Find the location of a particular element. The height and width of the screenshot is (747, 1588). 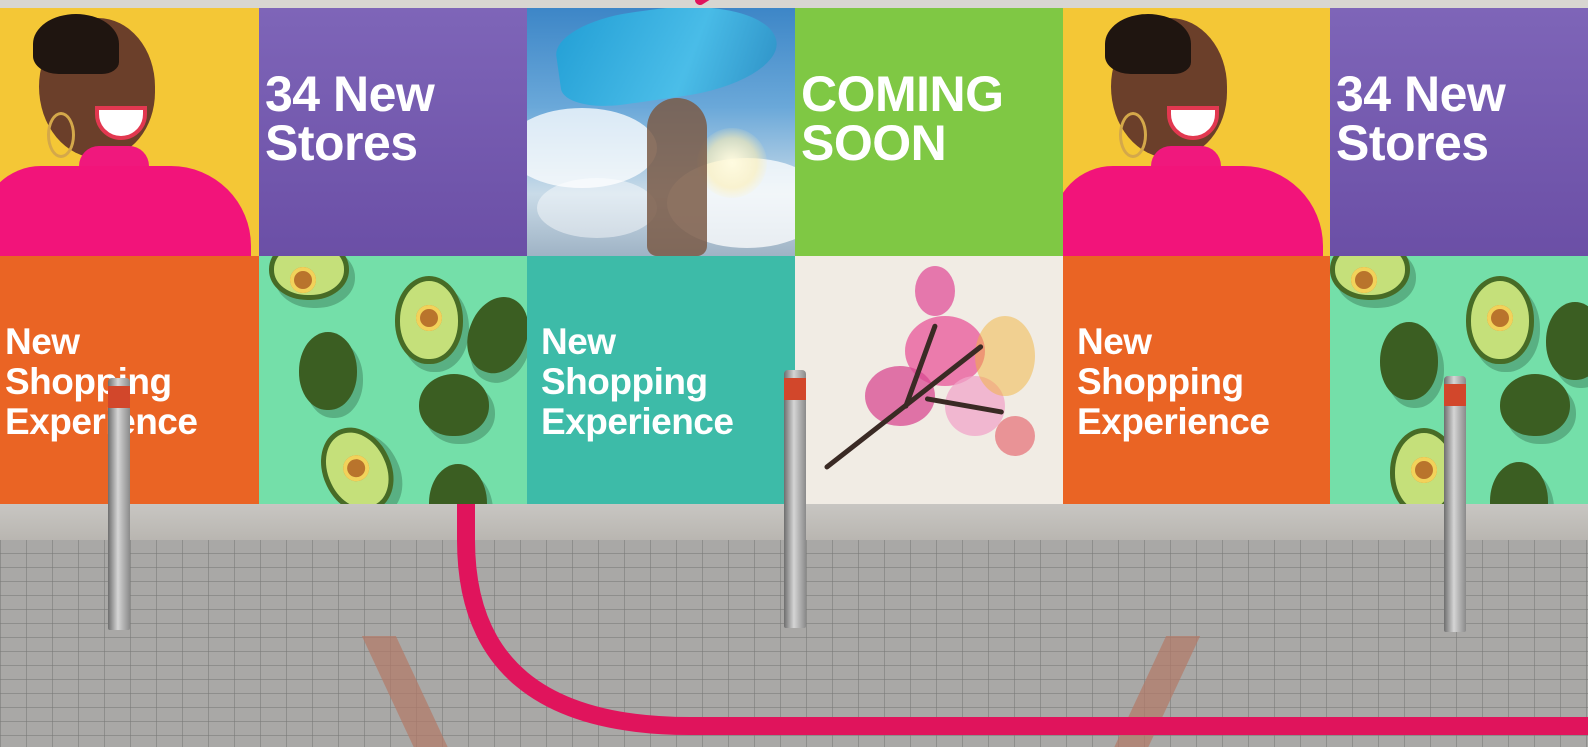

photo-panel-blossom is located at coordinates (929, 380).